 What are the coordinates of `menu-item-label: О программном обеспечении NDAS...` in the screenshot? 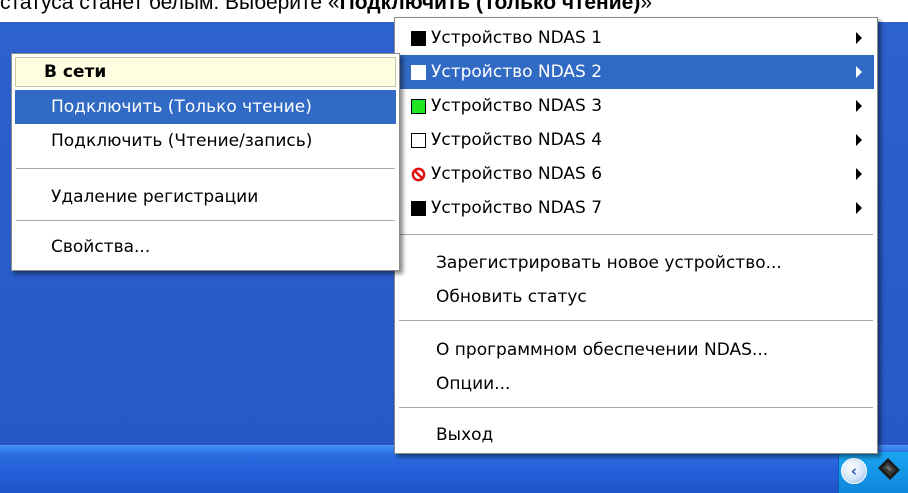 It's located at (602, 350).